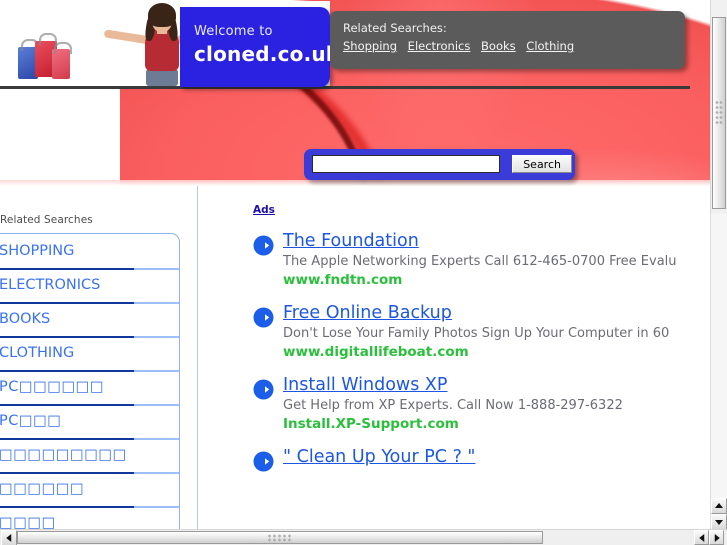  Describe the element at coordinates (379, 457) in the screenshot. I see `ad-title-link: " Clean Up Your PC ? "` at that location.